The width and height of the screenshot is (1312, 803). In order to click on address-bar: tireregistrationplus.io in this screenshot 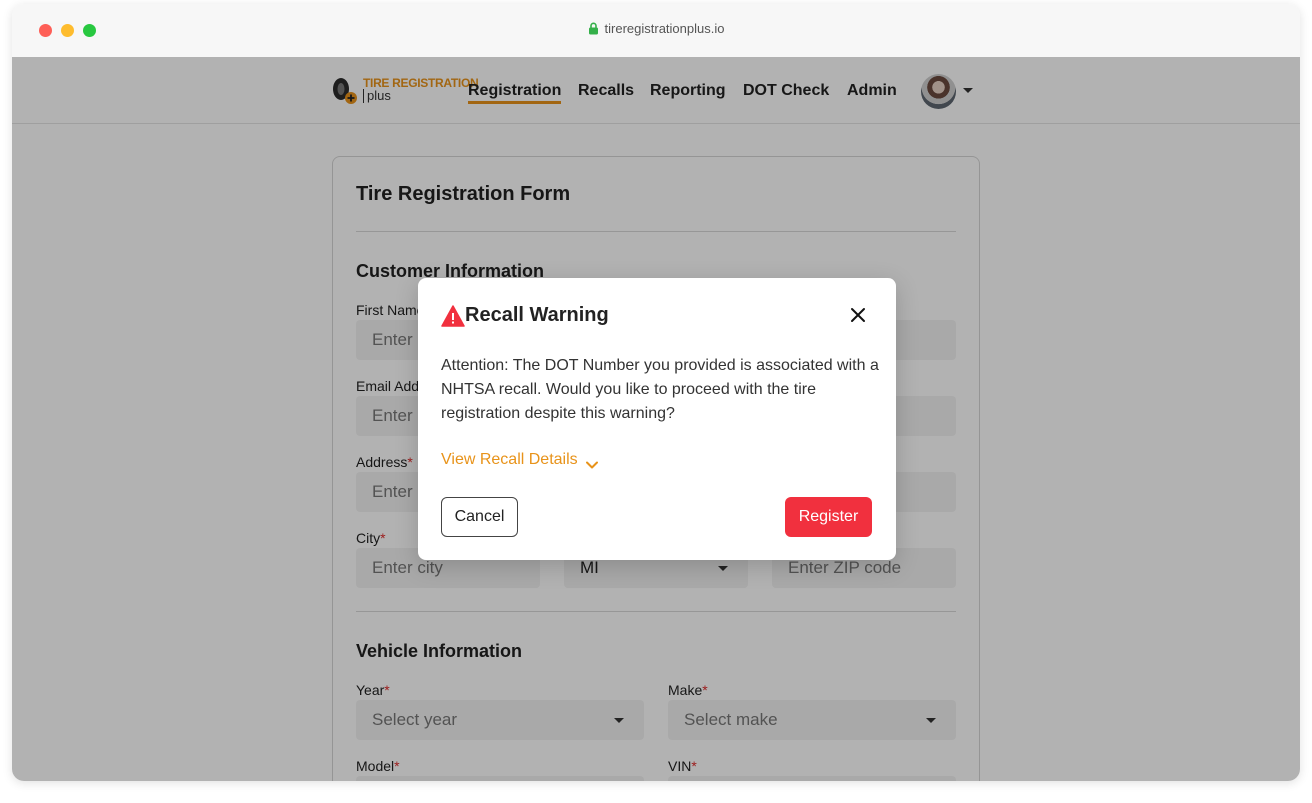, I will do `click(656, 28)`.